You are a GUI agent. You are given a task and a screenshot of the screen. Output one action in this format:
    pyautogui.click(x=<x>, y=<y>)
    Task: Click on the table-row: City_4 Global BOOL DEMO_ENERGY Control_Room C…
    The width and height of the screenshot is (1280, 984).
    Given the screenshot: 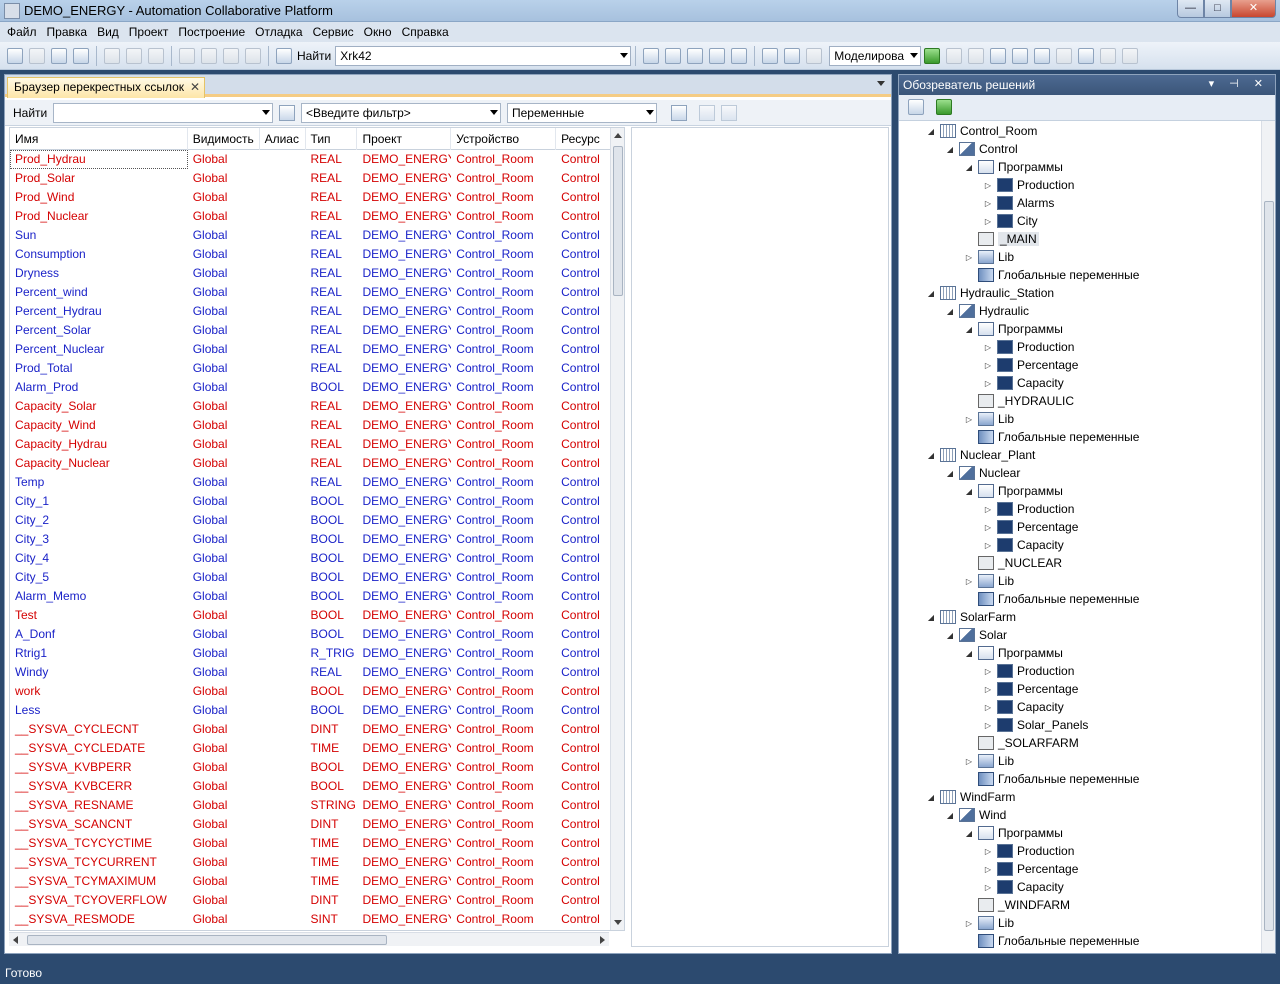 What is the action you would take?
    pyautogui.click(x=317, y=558)
    